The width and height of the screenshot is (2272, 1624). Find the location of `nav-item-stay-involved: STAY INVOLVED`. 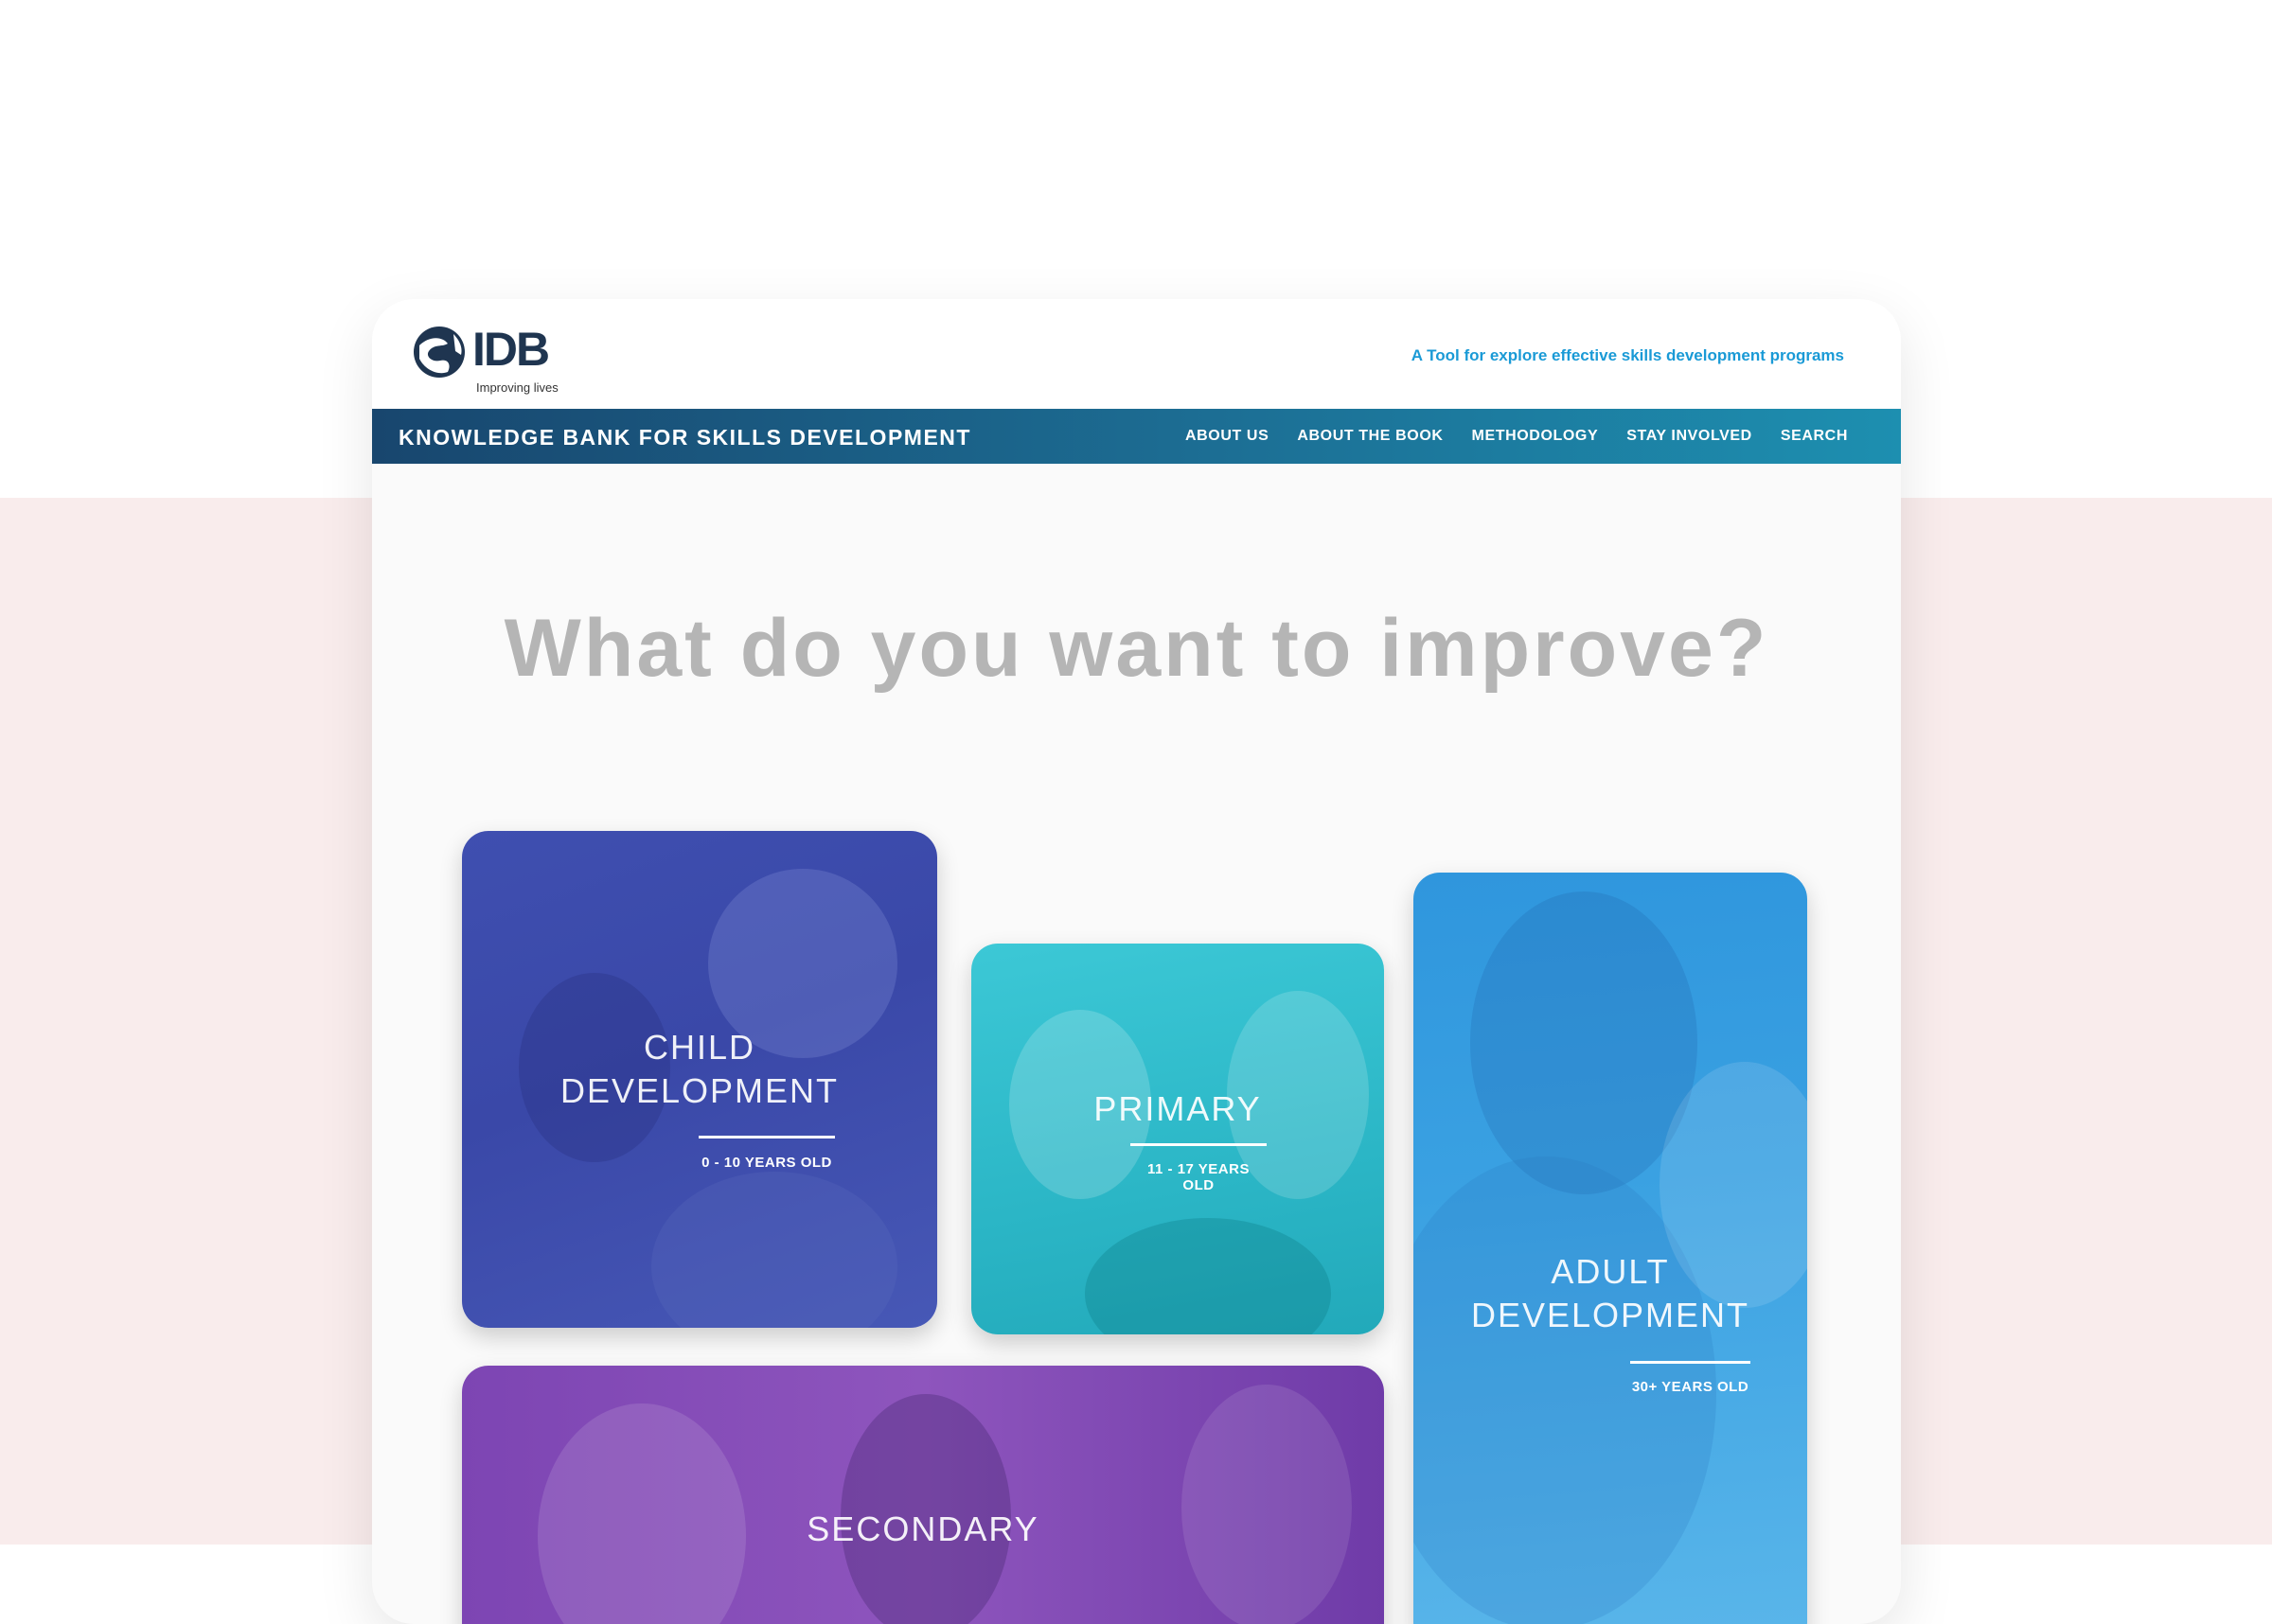

nav-item-stay-involved: STAY INVOLVED is located at coordinates (1689, 437).